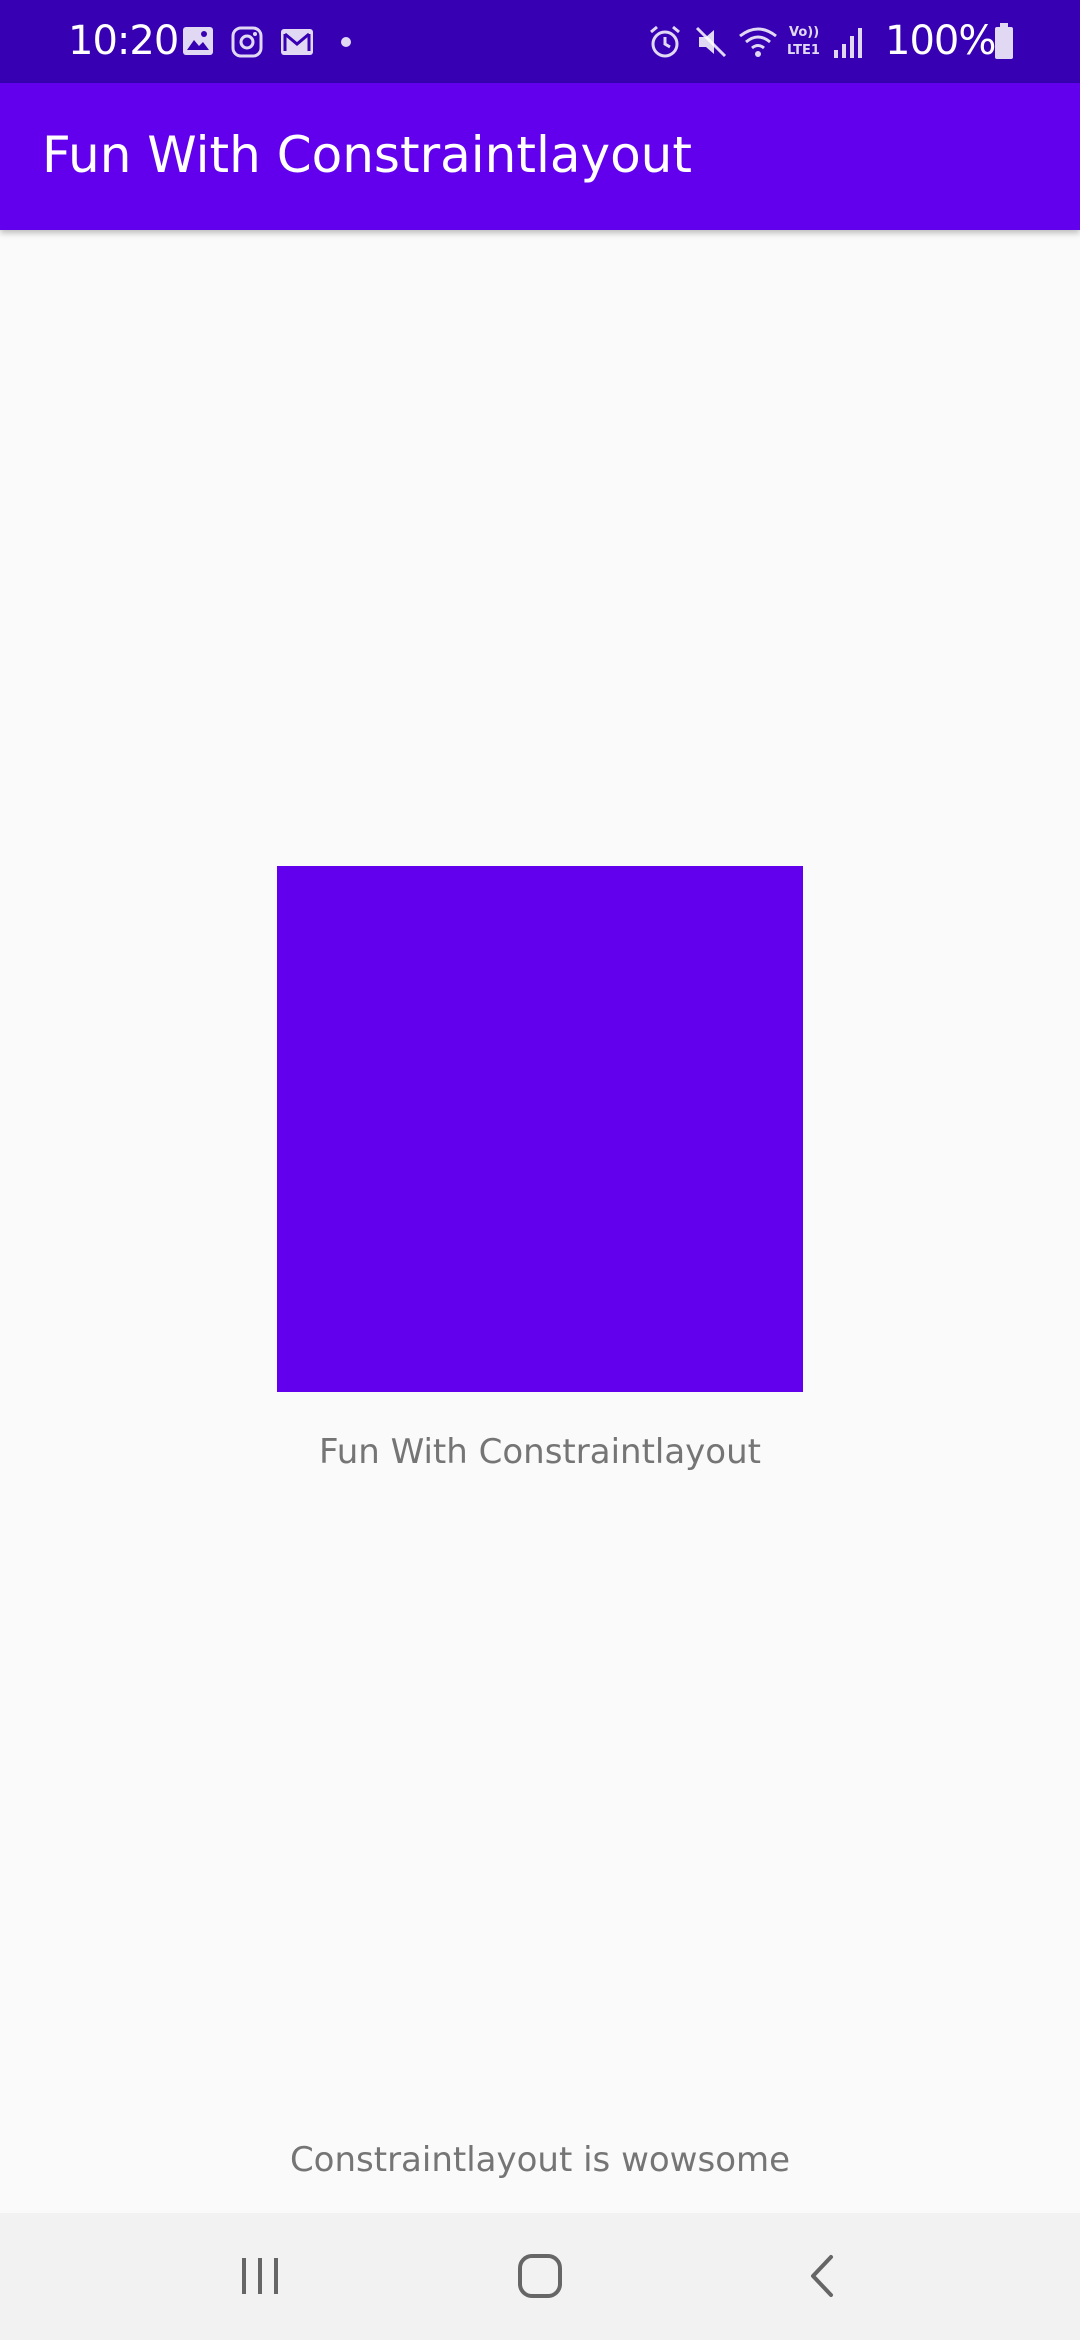  I want to click on purple-square, so click(540, 1129).